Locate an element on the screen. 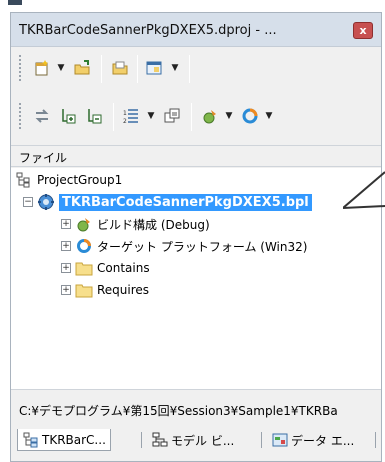 Image resolution: width=385 pixels, height=462 pixels. collapse-icon: − is located at coordinates (28, 202).